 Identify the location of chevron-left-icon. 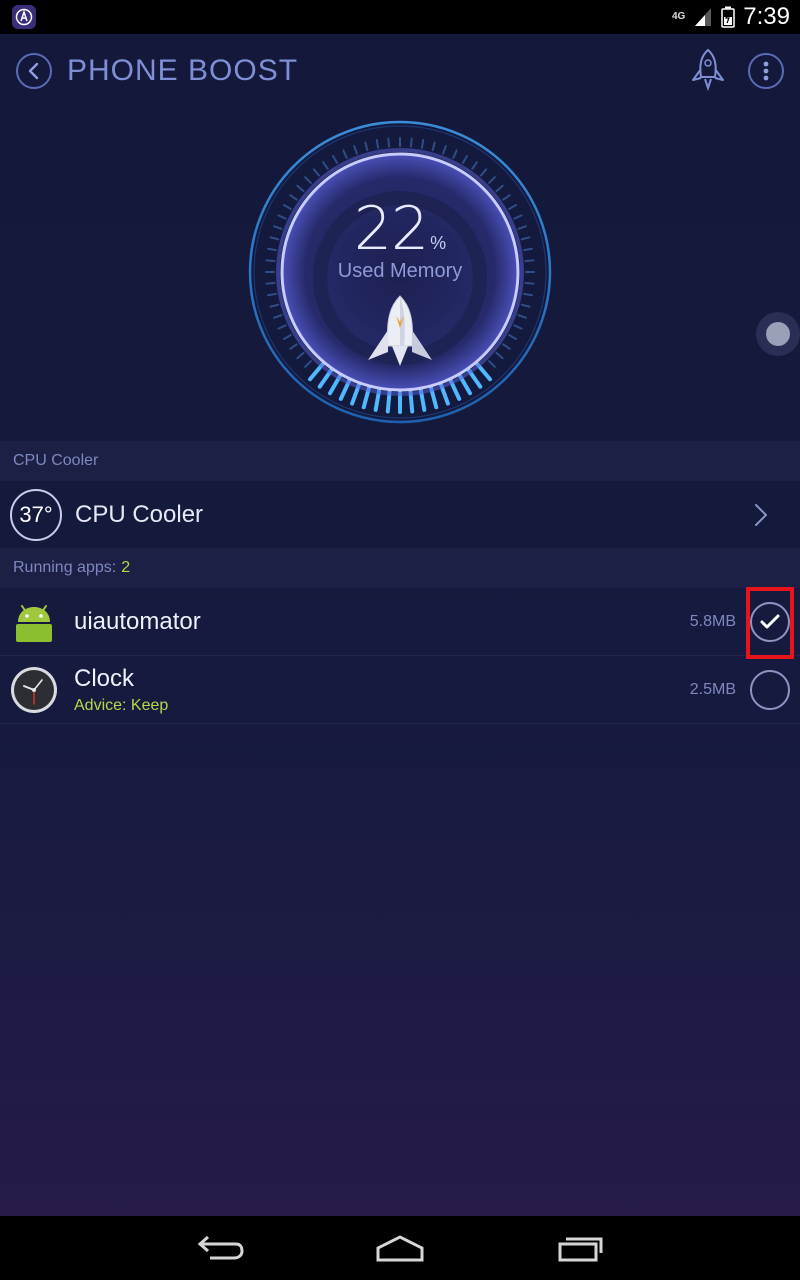
(33, 71).